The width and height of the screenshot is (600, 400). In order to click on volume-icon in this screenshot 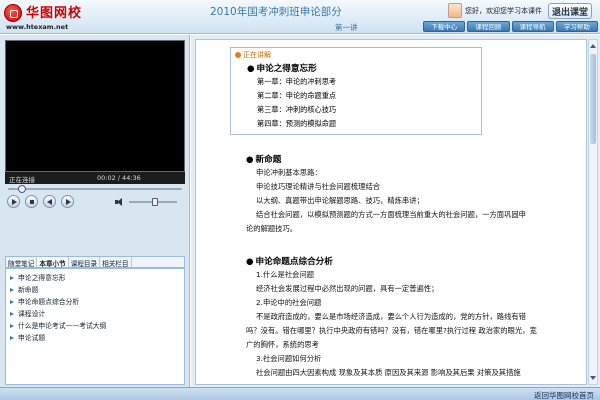, I will do `click(120, 202)`.